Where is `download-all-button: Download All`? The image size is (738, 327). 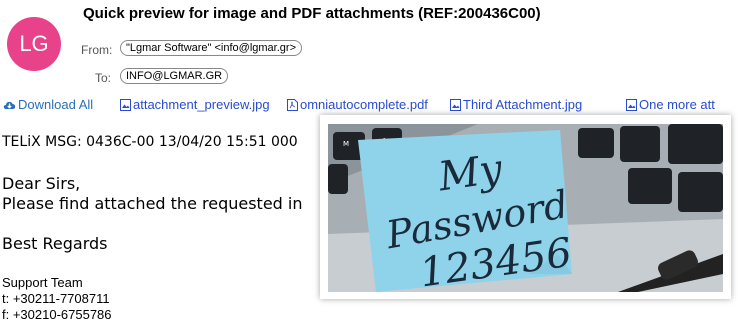 download-all-button: Download All is located at coordinates (48, 104).